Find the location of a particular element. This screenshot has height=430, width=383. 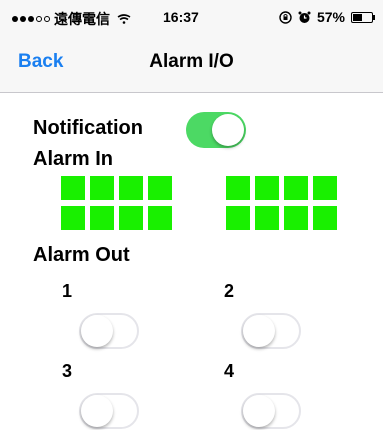

battery-icon is located at coordinates (363, 17).